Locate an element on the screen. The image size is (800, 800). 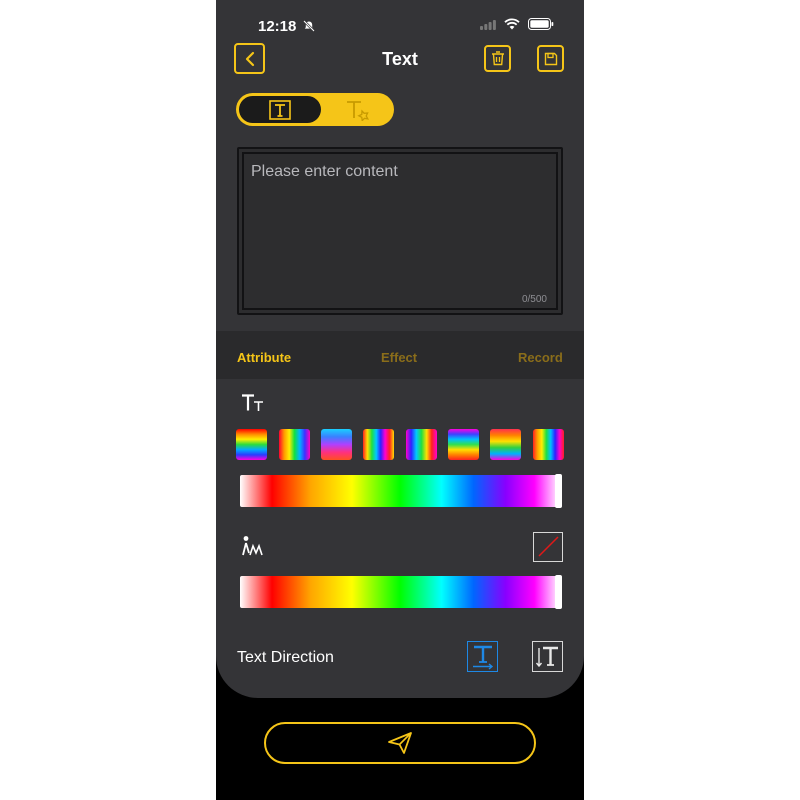
send-button is located at coordinates (400, 743).